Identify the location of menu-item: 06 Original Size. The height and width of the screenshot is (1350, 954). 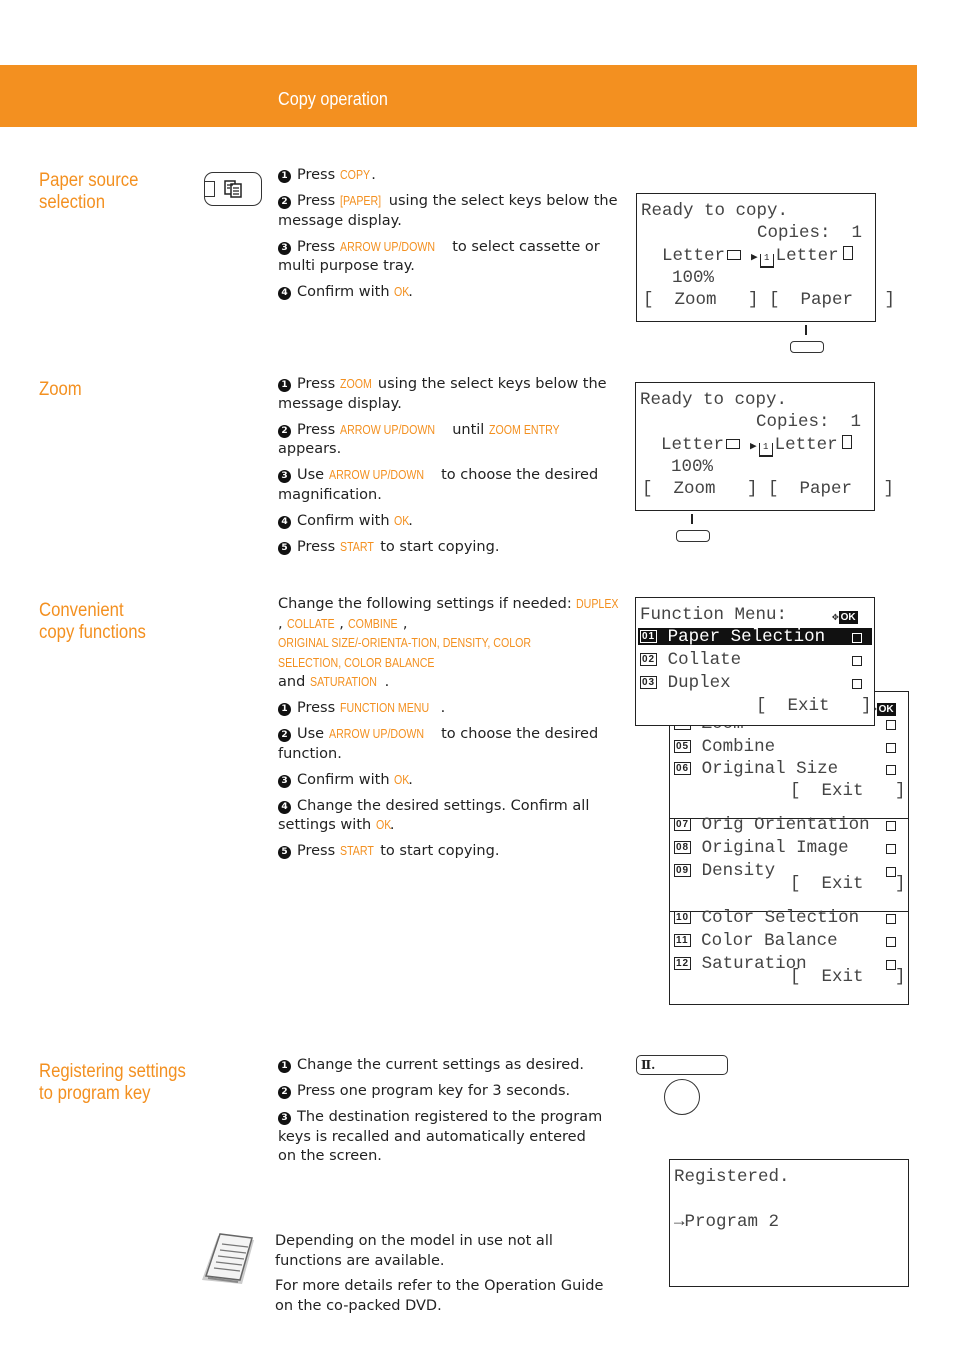
(756, 769).